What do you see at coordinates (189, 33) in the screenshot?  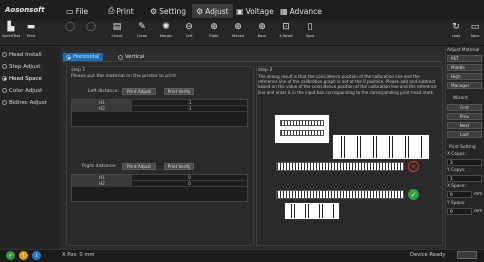 I see `left-button: ⊖ Left` at bounding box center [189, 33].